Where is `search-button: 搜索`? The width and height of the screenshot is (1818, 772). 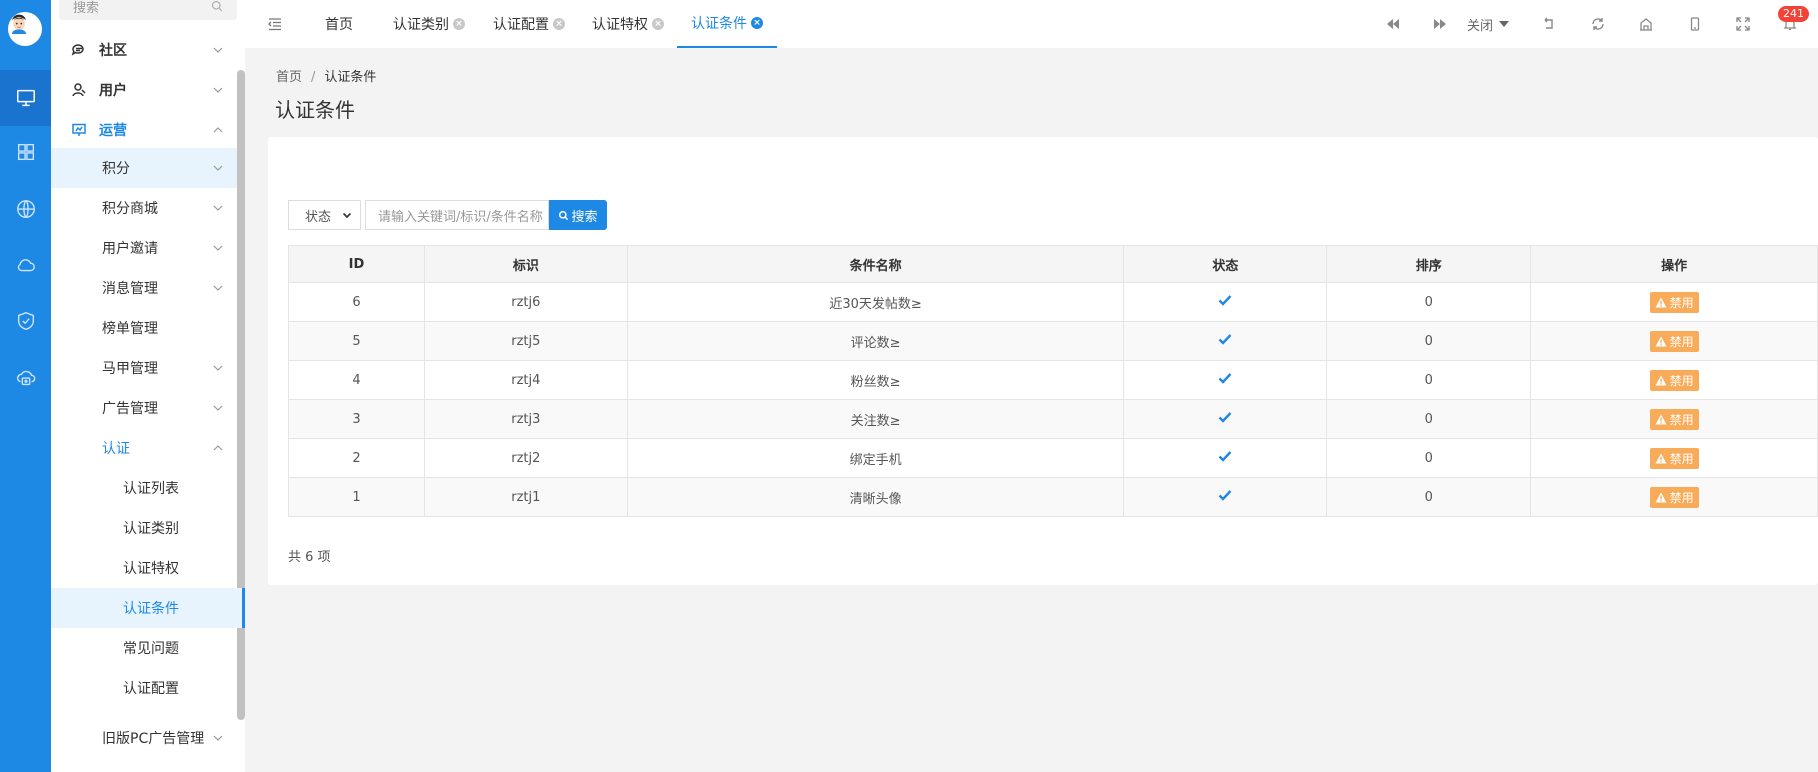
search-button: 搜索 is located at coordinates (578, 215).